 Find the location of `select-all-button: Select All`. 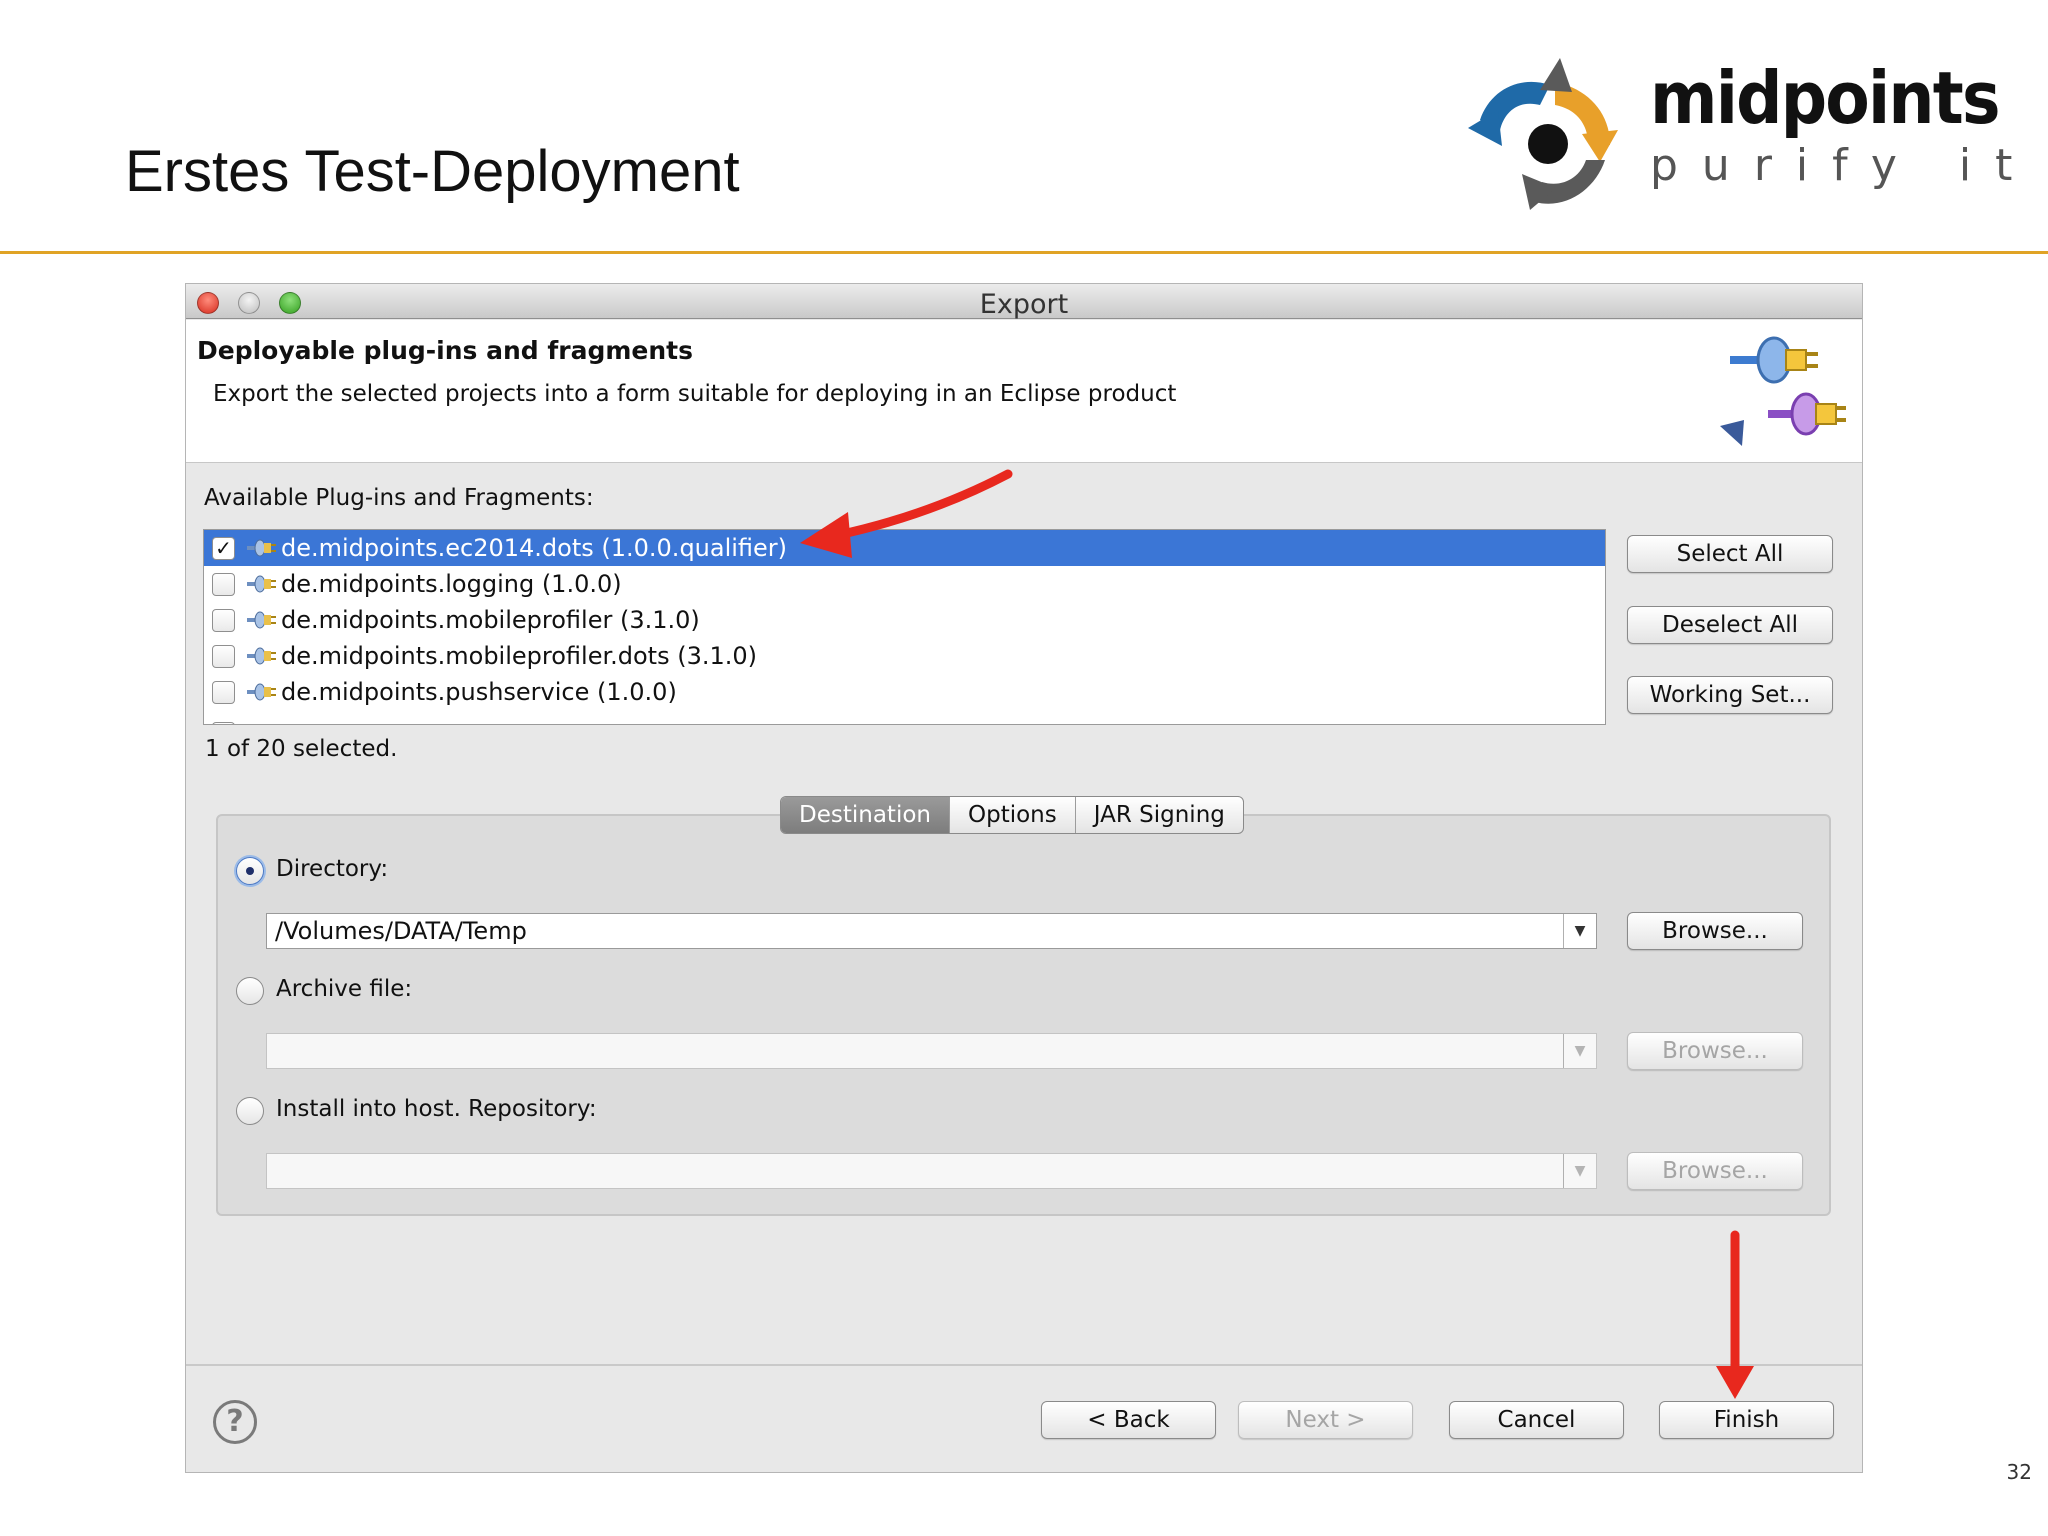

select-all-button: Select All is located at coordinates (1730, 554).